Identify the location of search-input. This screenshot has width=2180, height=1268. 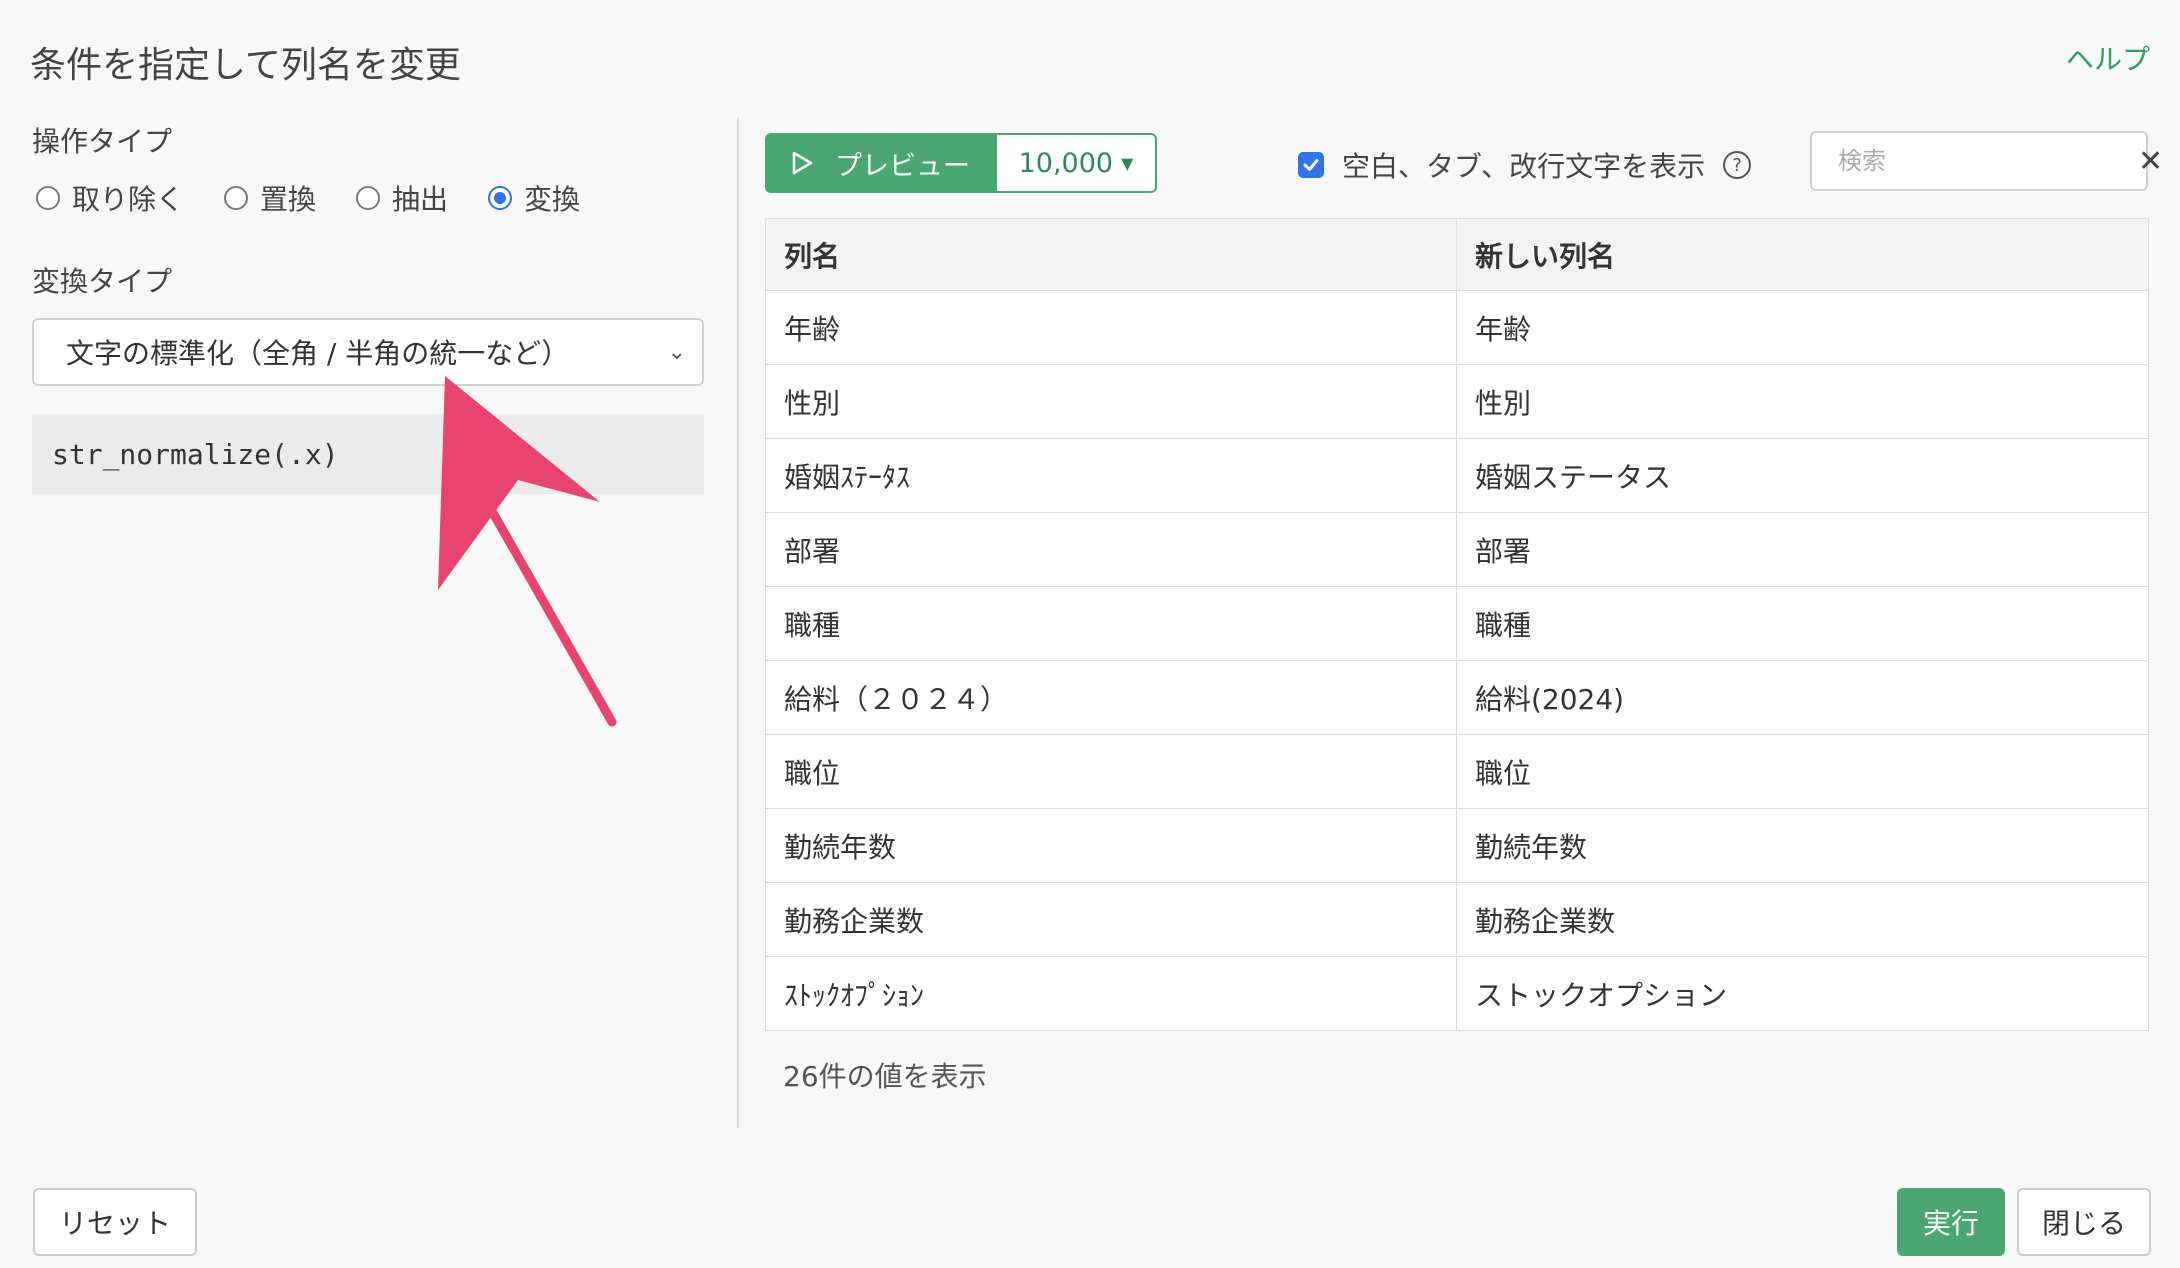
(1988, 161).